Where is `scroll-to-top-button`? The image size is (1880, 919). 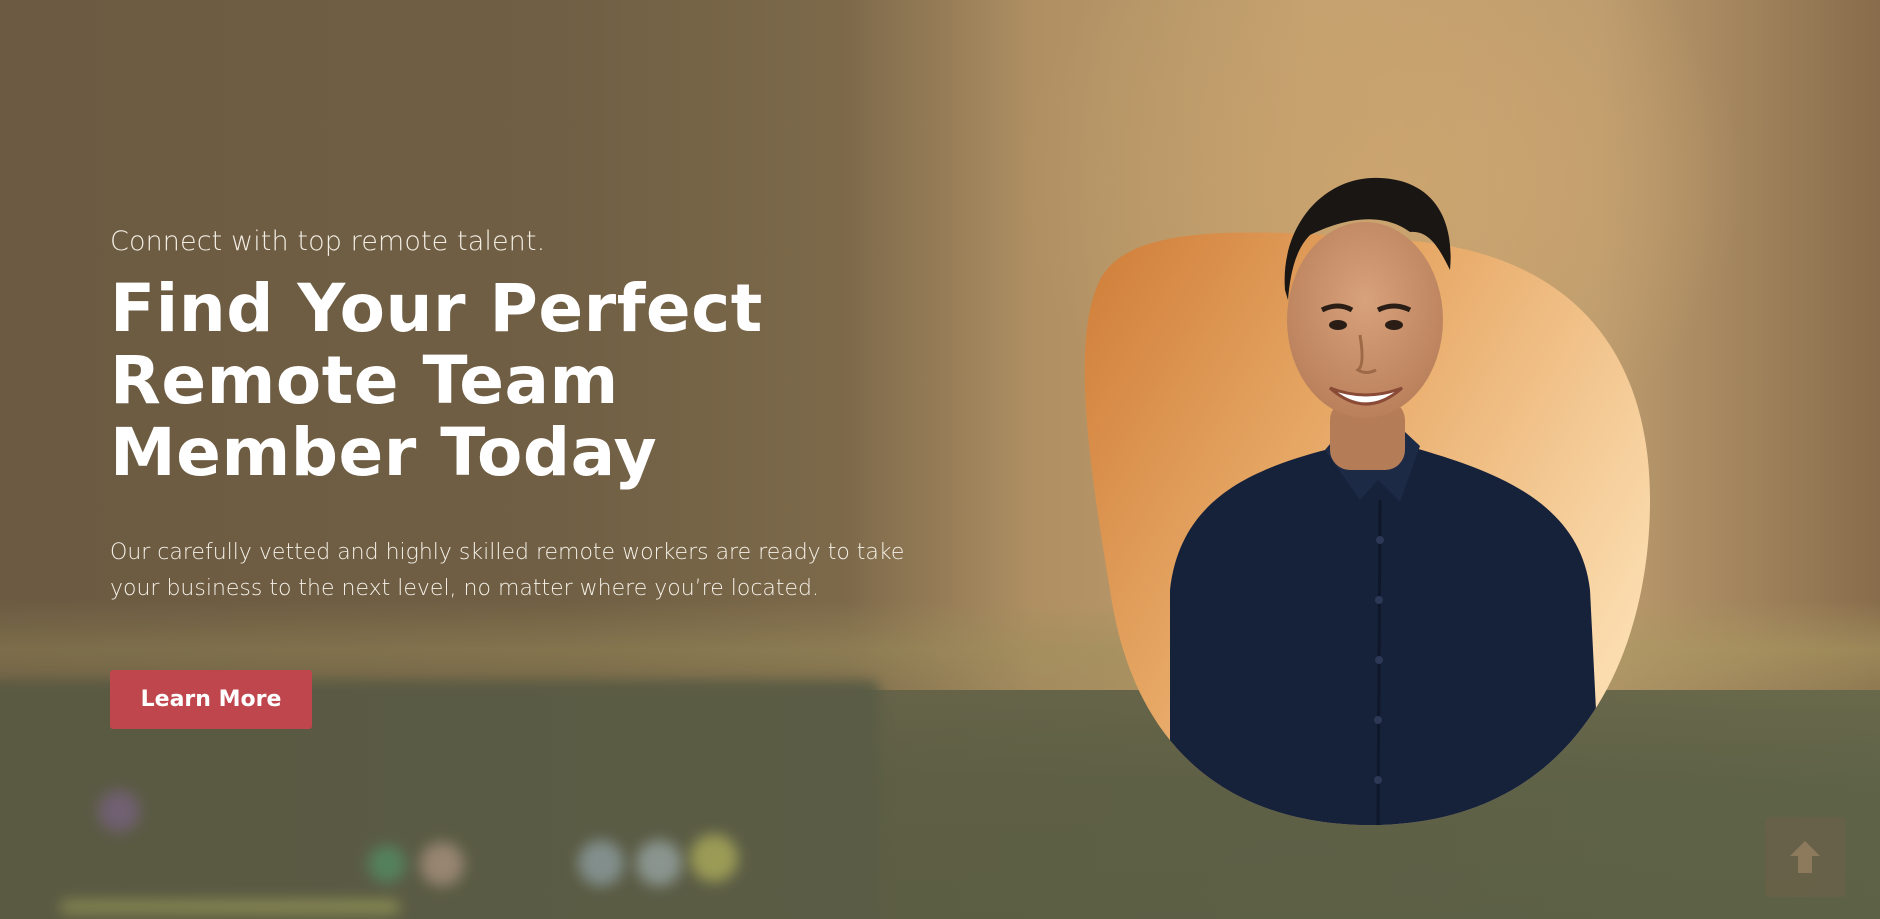 scroll-to-top-button is located at coordinates (1805, 857).